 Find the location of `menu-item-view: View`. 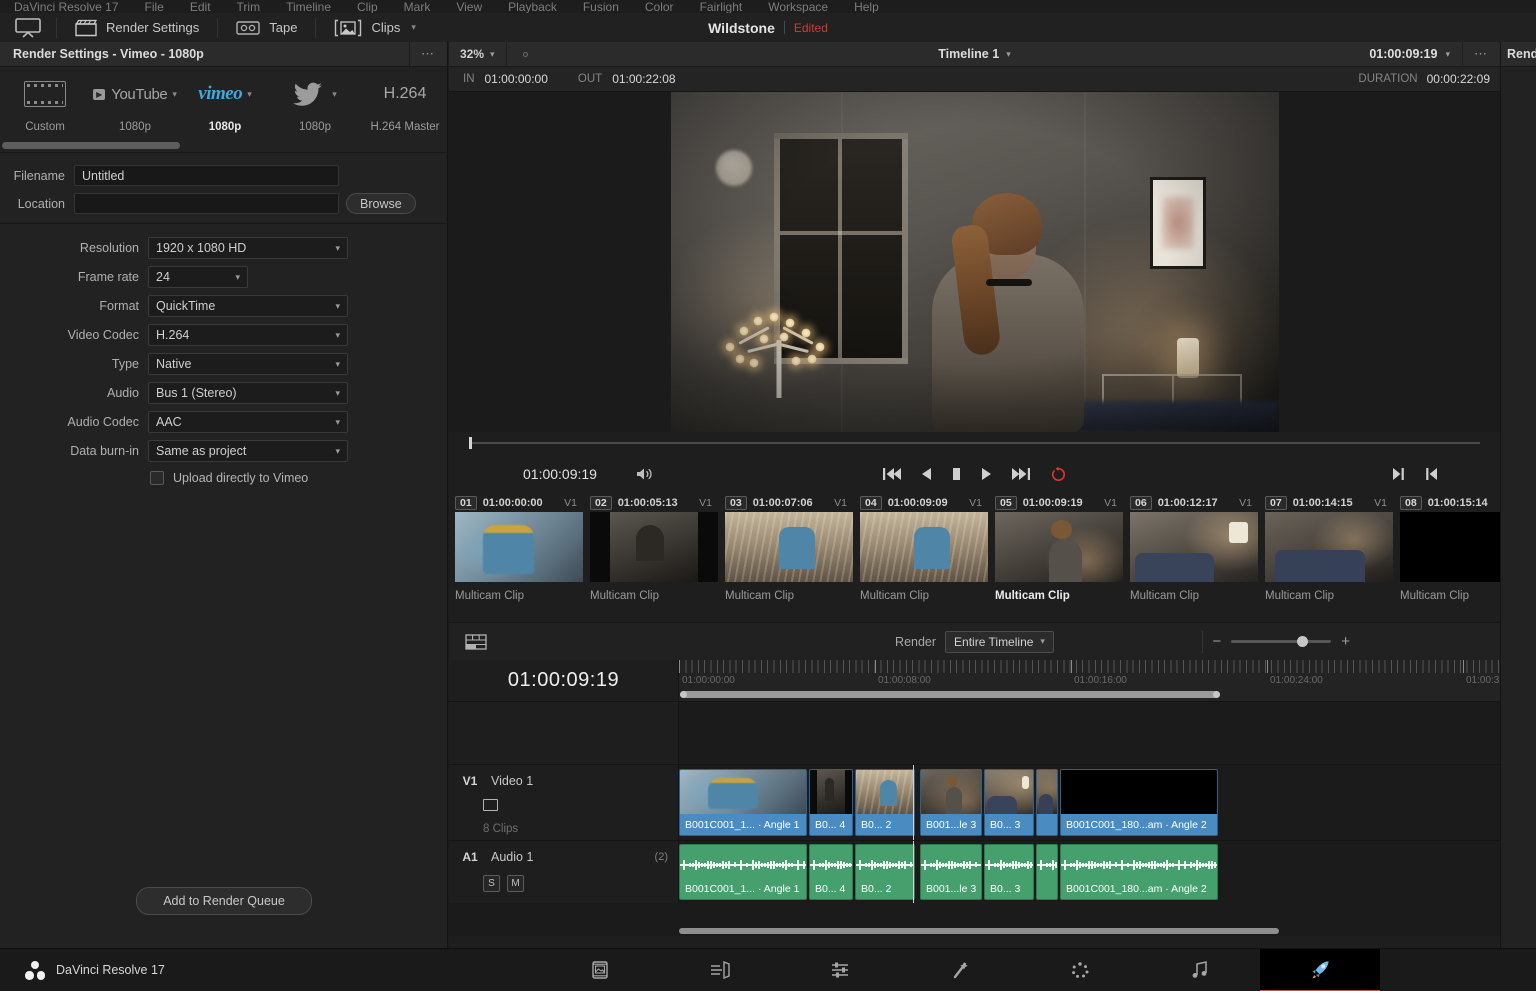

menu-item-view: View is located at coordinates (469, 7).